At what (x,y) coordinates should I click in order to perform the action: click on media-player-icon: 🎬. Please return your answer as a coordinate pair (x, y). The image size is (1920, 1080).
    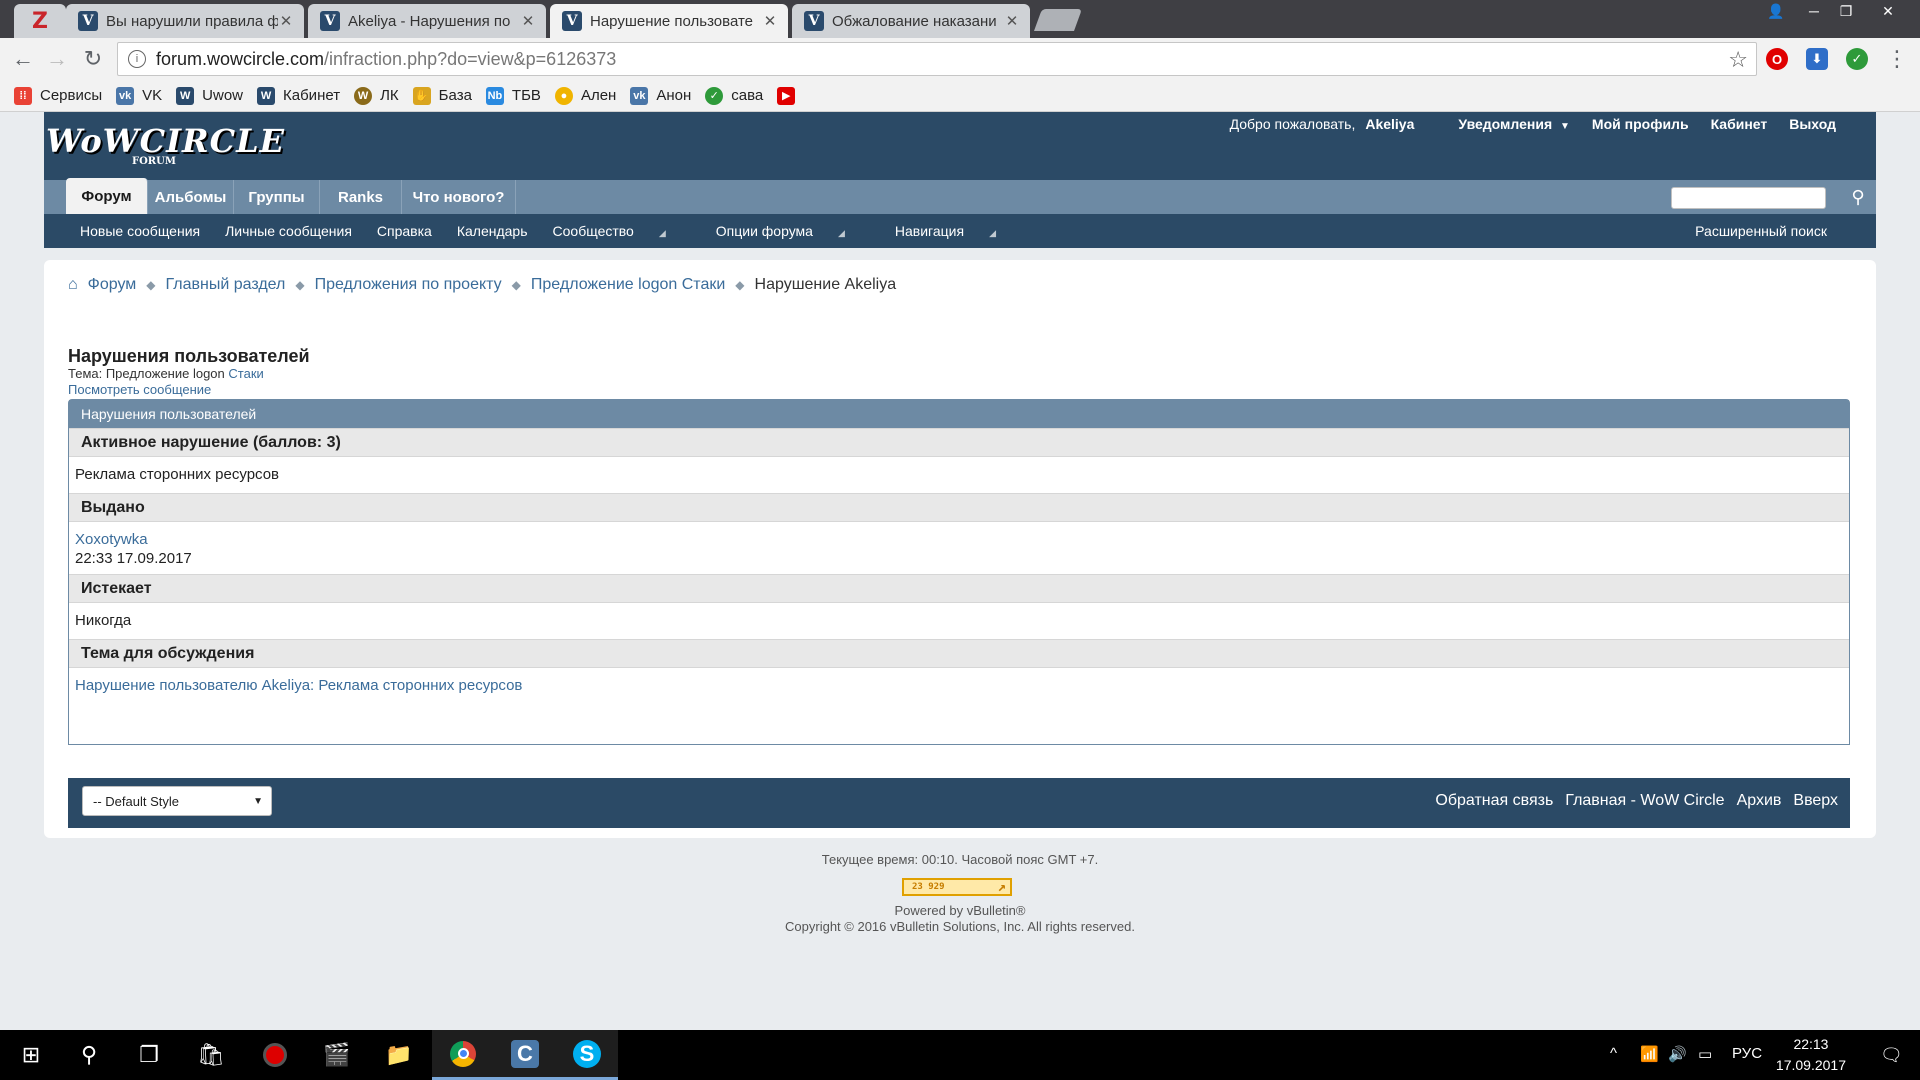
    Looking at the image, I should click on (337, 1055).